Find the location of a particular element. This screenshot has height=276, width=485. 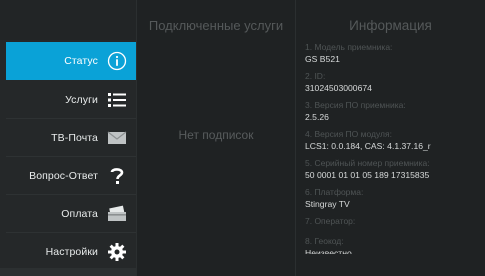

payment-card-icon is located at coordinates (117, 214).